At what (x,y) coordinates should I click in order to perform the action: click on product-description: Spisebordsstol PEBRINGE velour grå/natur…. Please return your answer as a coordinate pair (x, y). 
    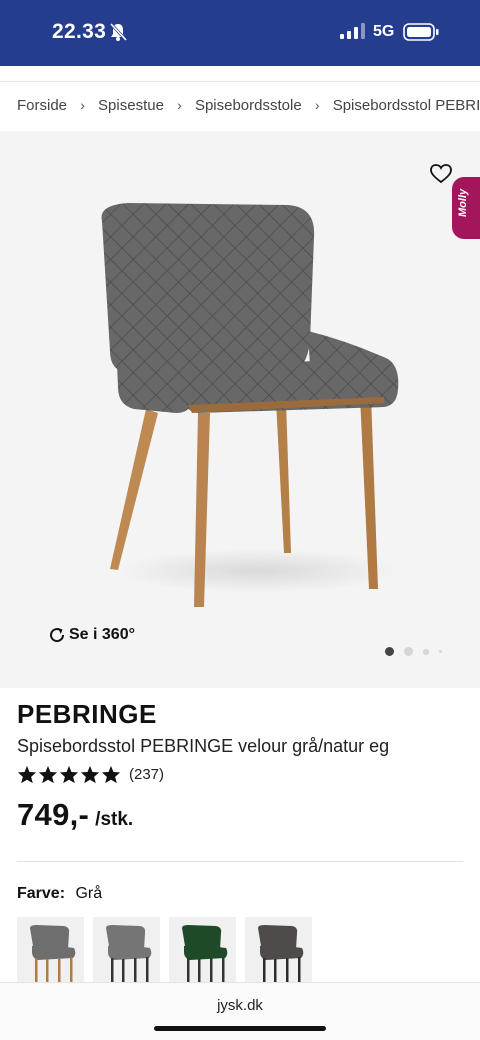
    Looking at the image, I should click on (203, 746).